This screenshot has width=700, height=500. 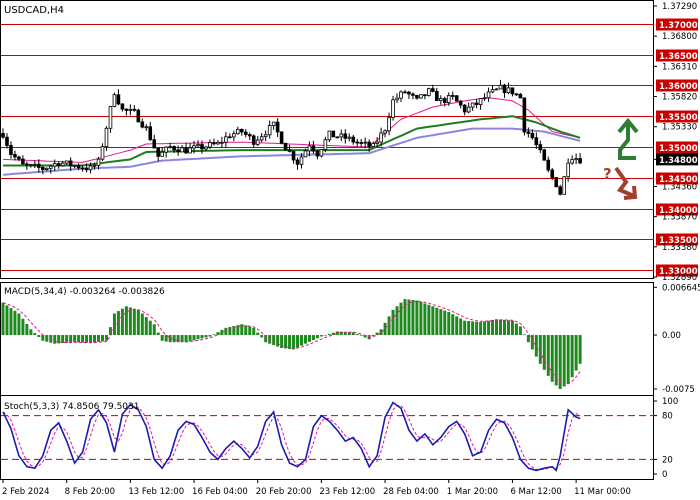 What do you see at coordinates (34, 10) in the screenshot?
I see `symbol-label: USDCAD,H4` at bounding box center [34, 10].